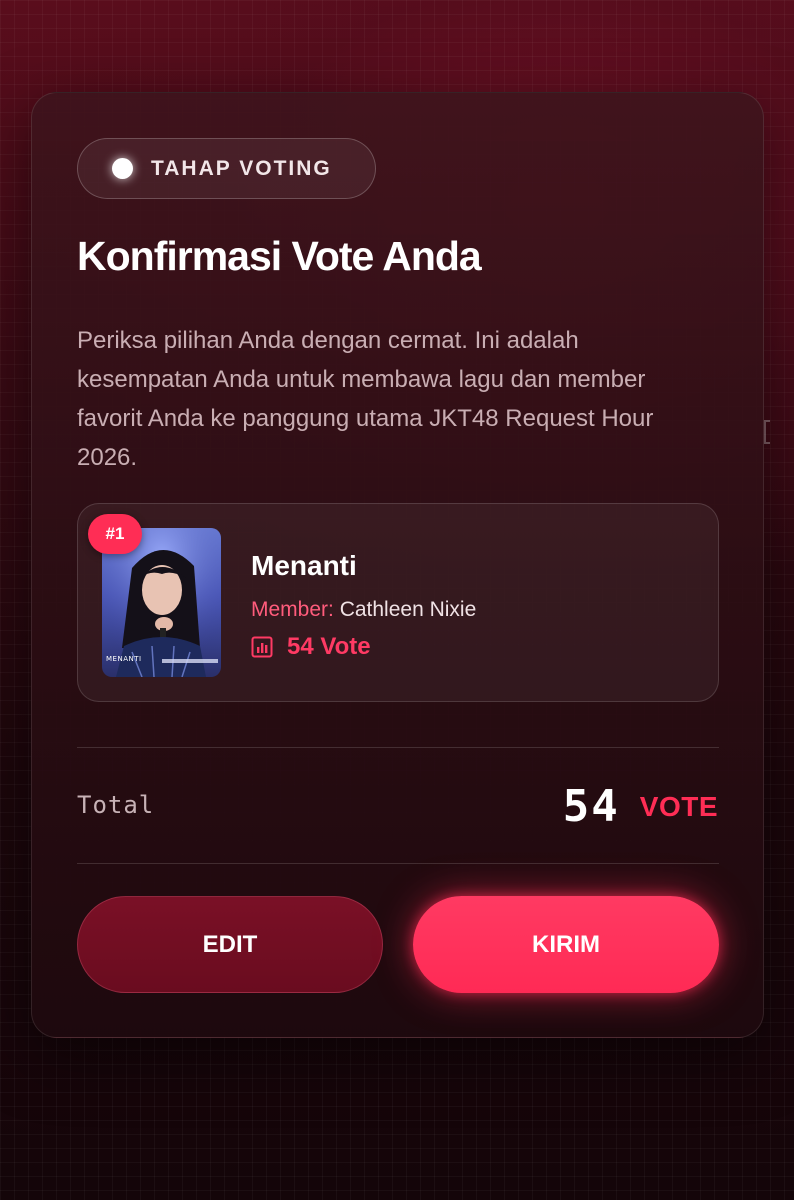 Image resolution: width=794 pixels, height=1200 pixels. What do you see at coordinates (122, 168) in the screenshot?
I see `status-dot-icon` at bounding box center [122, 168].